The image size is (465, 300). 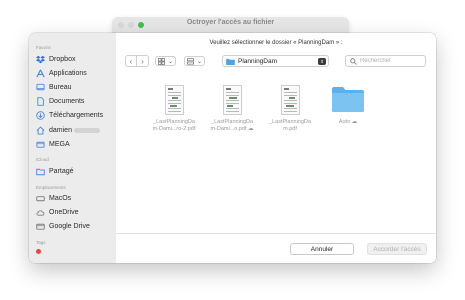 I want to click on chevron-right-icon: ›, so click(x=142, y=61).